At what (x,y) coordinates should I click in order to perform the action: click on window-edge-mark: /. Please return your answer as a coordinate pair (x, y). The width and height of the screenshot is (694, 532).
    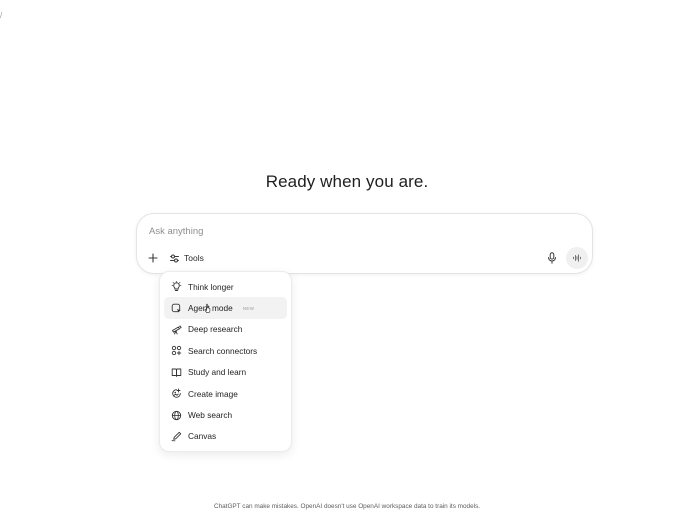
    Looking at the image, I should click on (1, 15).